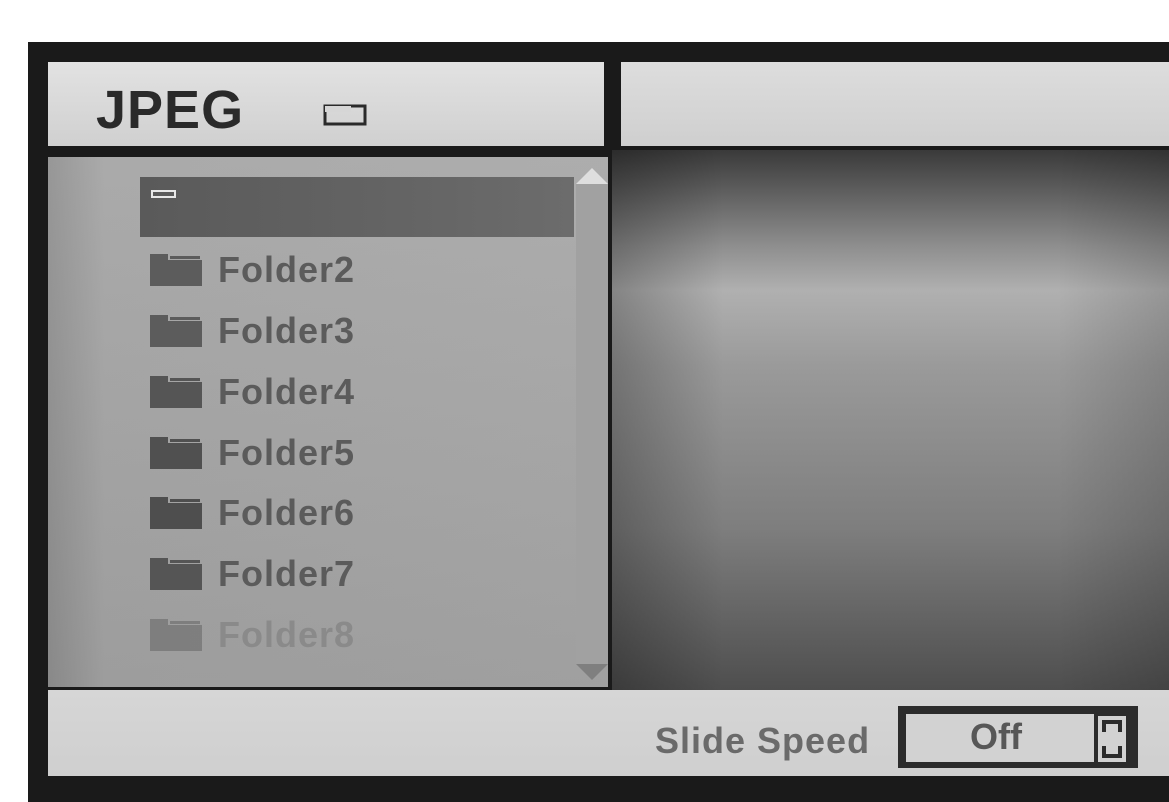 This screenshot has width=1169, height=802. What do you see at coordinates (287, 573) in the screenshot?
I see `folder-label: Folder7` at bounding box center [287, 573].